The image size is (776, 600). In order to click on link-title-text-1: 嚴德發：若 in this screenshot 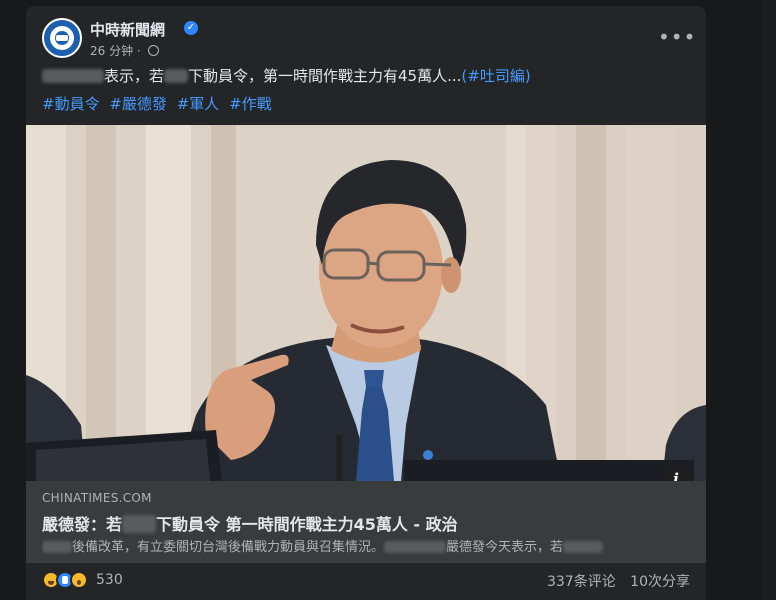, I will do `click(82, 524)`.